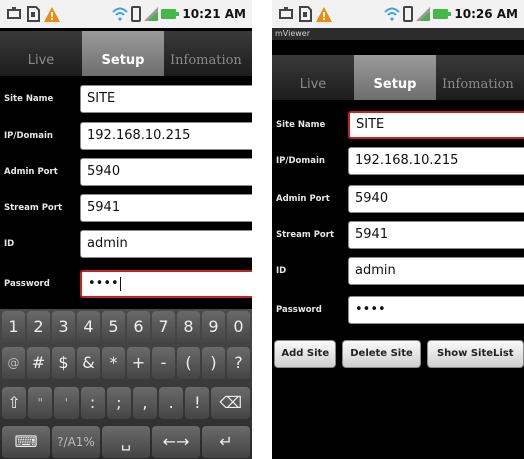 The image size is (524, 459). I want to click on keyboard-row-bottom: ⌨ ?/A1% ␣ ←→ ↵, so click(126, 442).